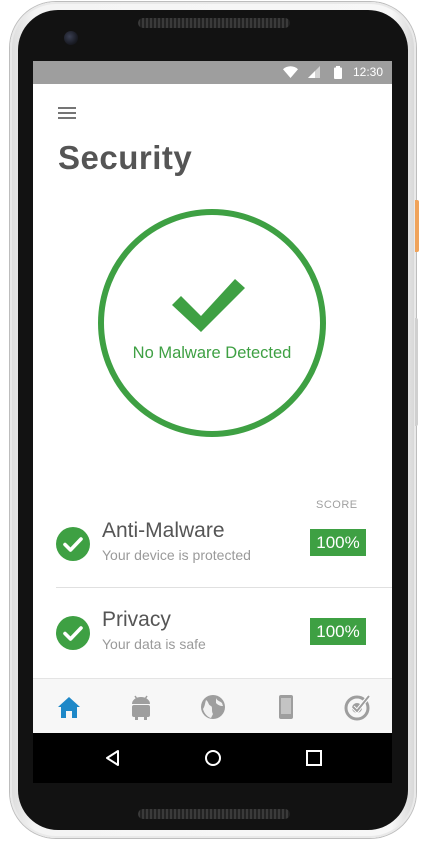  Describe the element at coordinates (67, 114) in the screenshot. I see `hamburger-menu-icon` at that location.